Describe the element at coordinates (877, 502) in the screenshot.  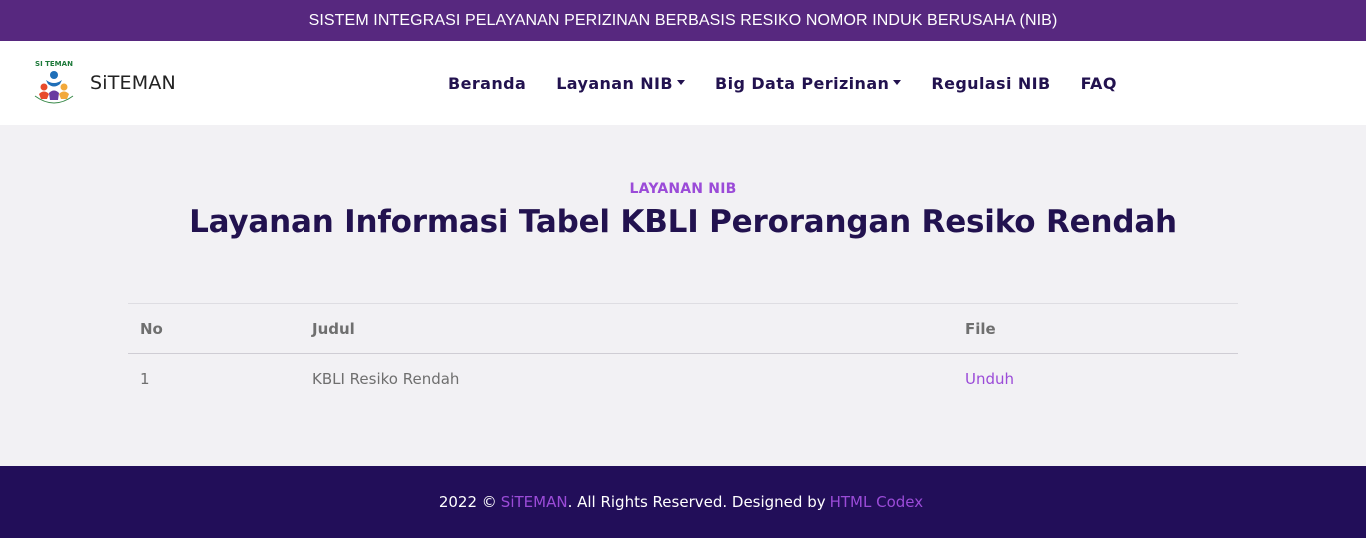
I see `footer-designer-link: HTML Codex` at that location.